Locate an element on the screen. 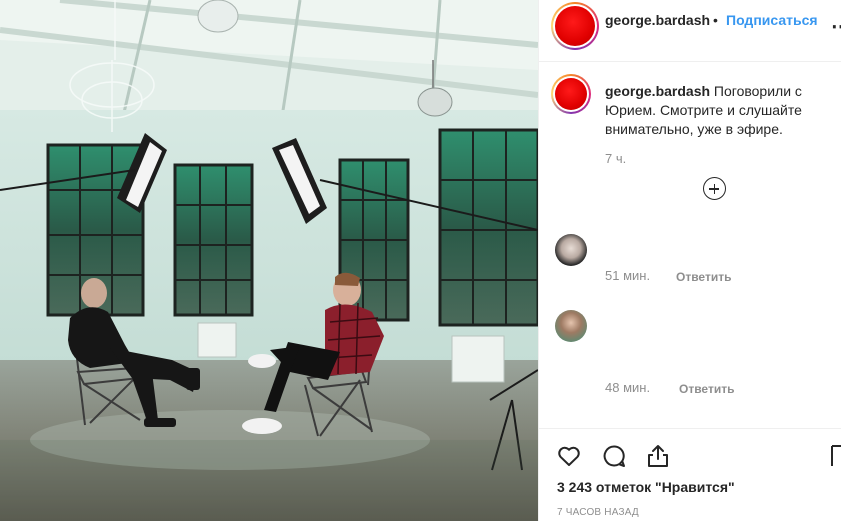 This screenshot has height=521, width=841. caption-time: 7 ч. is located at coordinates (616, 158).